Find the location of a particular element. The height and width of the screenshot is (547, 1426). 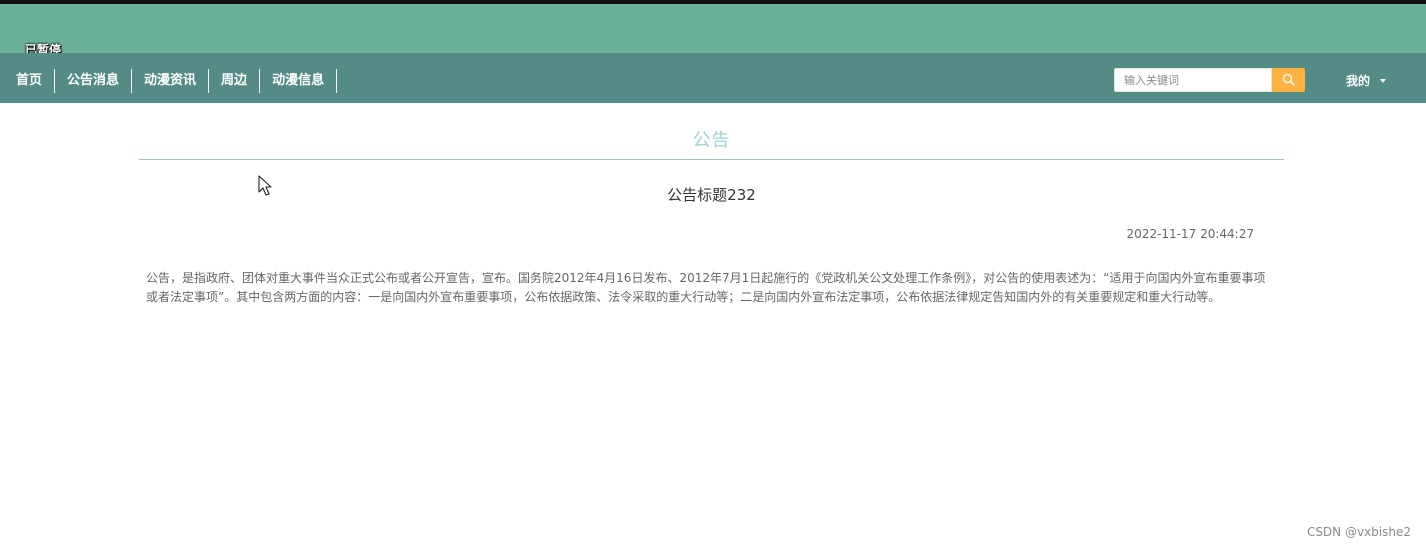

search-icon is located at coordinates (1288, 80).